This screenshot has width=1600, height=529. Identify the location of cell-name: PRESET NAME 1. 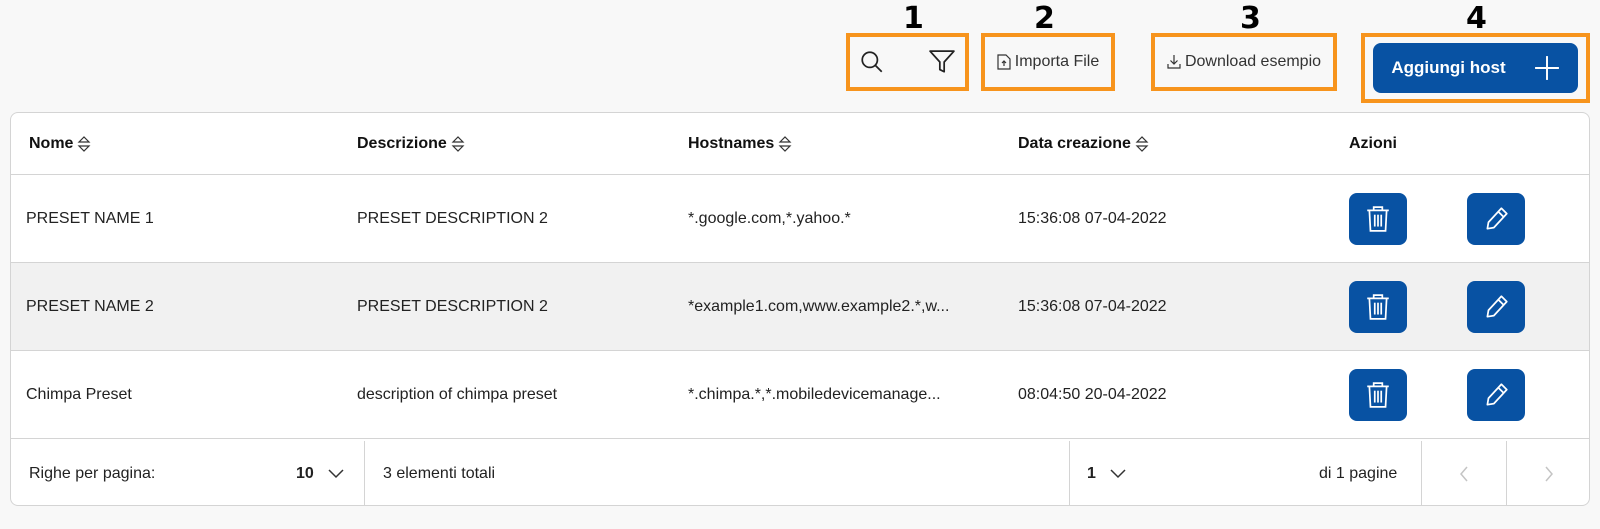
(90, 218).